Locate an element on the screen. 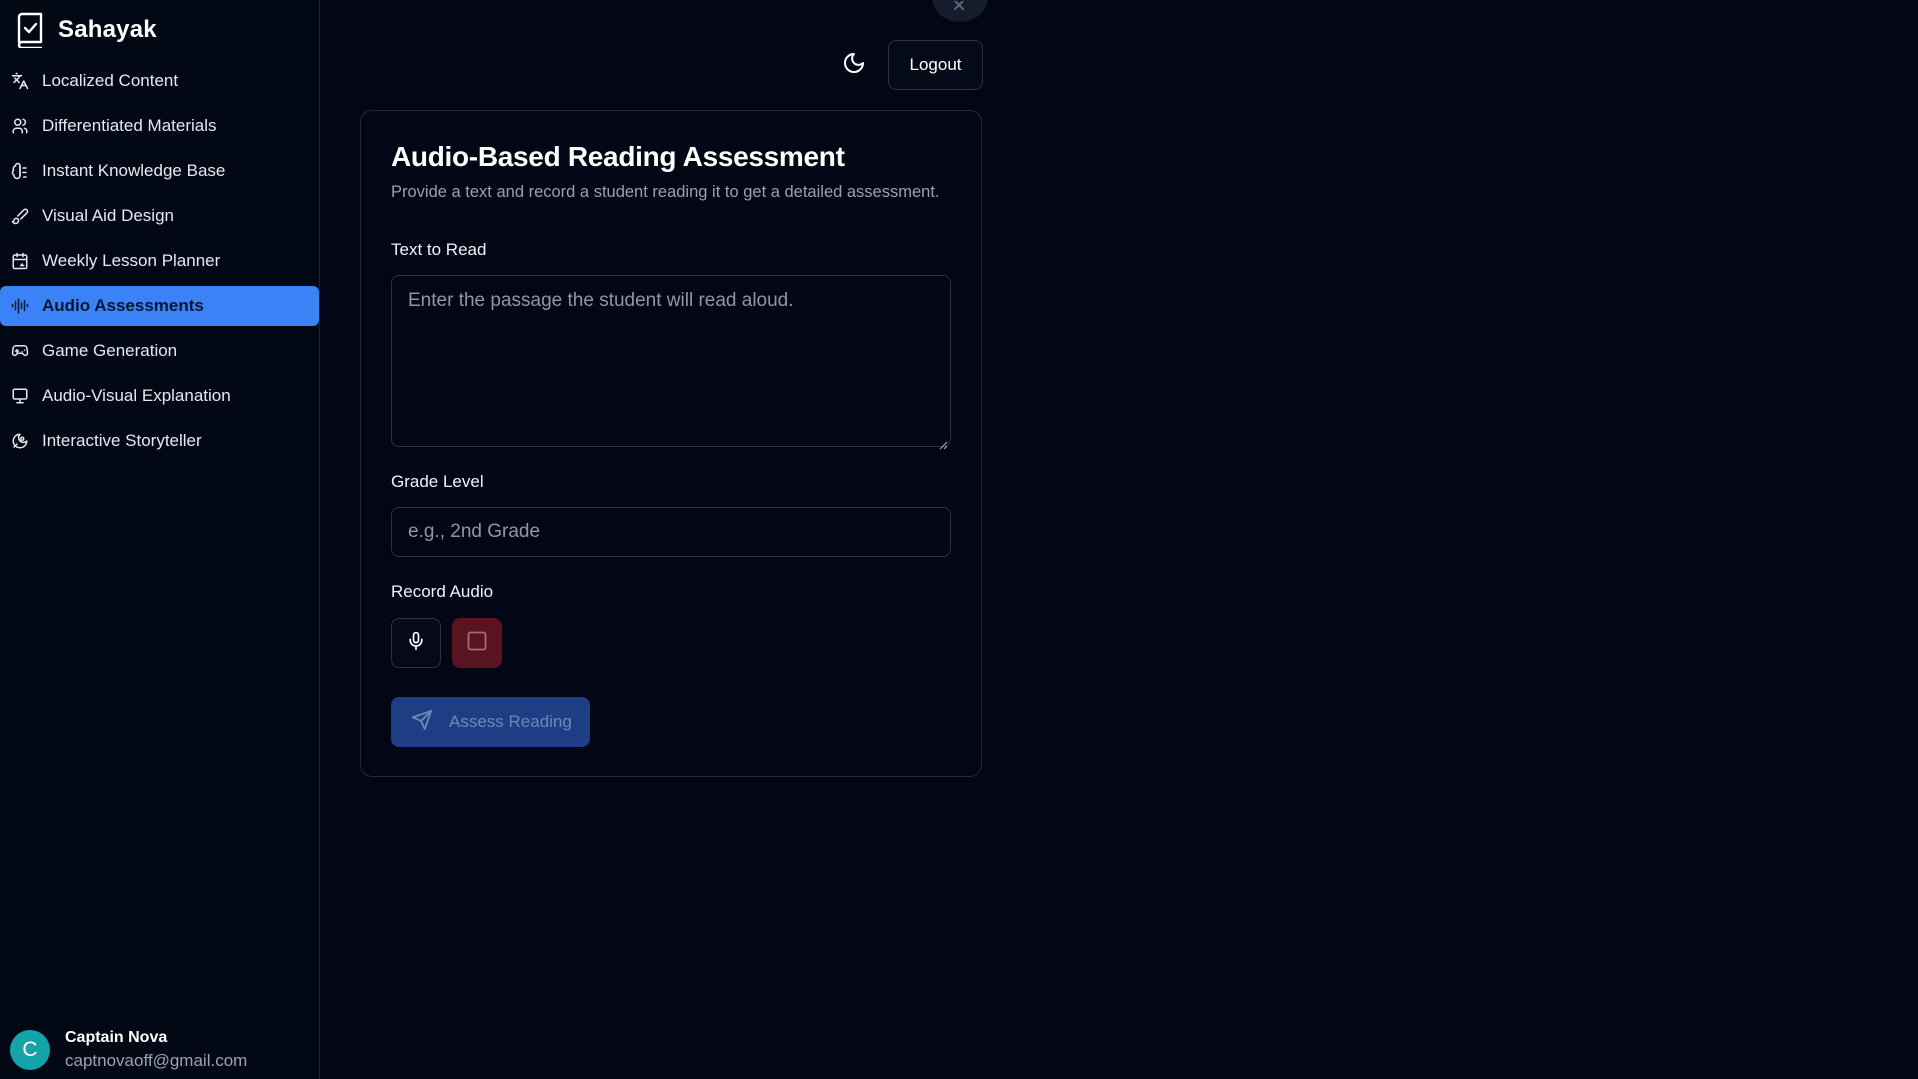 Image resolution: width=1918 pixels, height=1079 pixels. record-button is located at coordinates (416, 643).